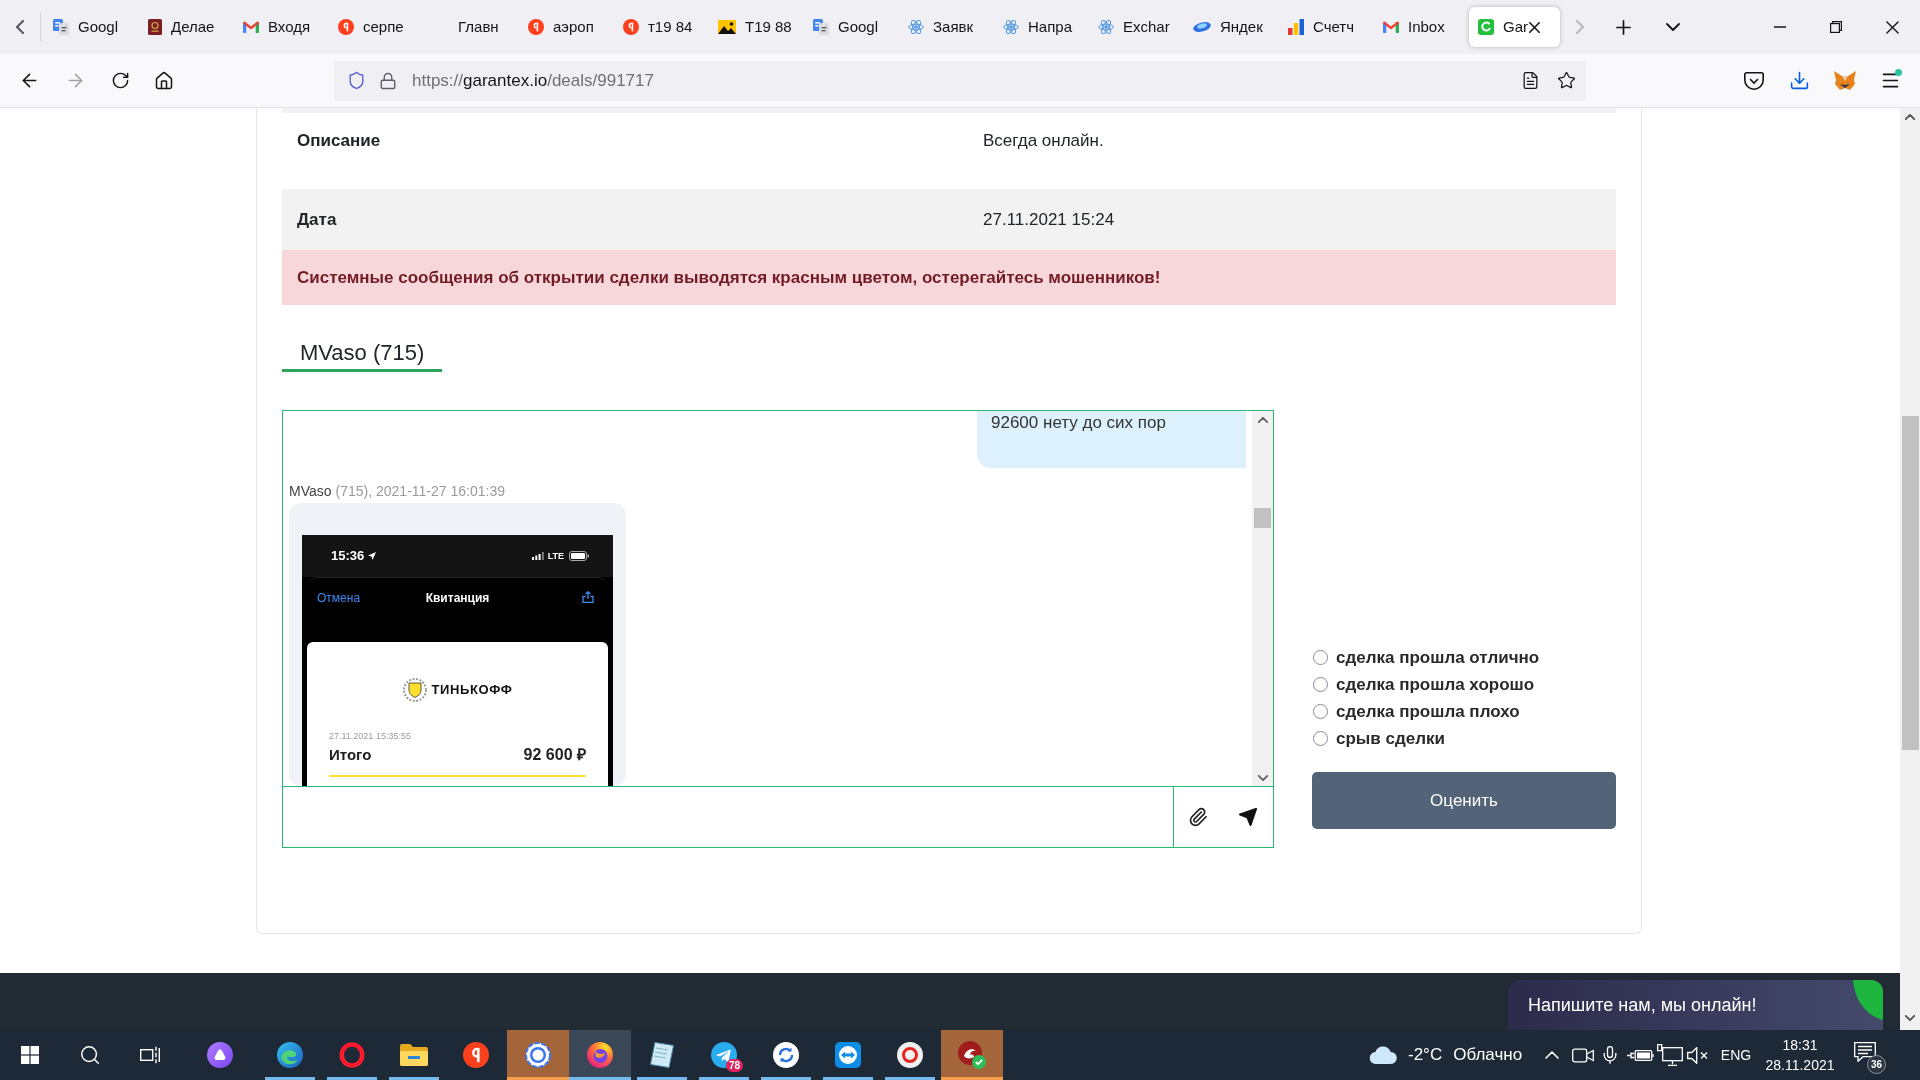 This screenshot has height=1080, width=1920. Describe the element at coordinates (457, 598) in the screenshot. I see `screen-title: Квитанция` at that location.